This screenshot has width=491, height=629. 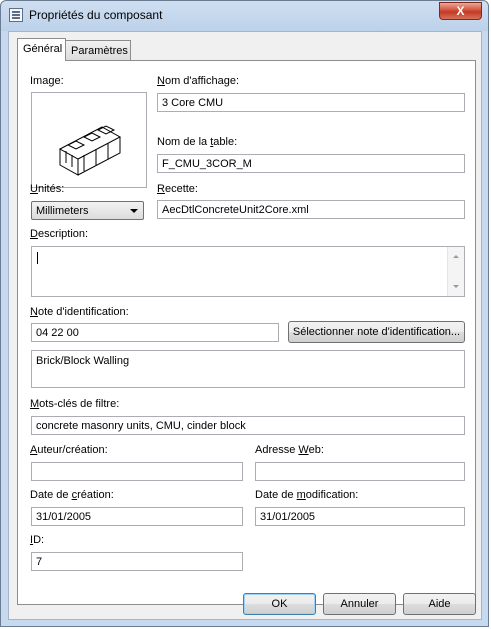 I want to click on creation-date-label: Date de création:, so click(x=72, y=495).